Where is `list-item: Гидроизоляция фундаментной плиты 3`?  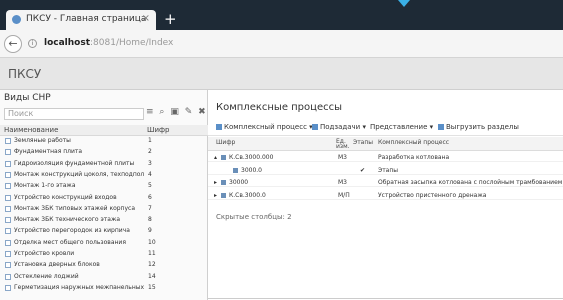 list-item: Гидроизоляция фундаментной плиты 3 is located at coordinates (104, 164).